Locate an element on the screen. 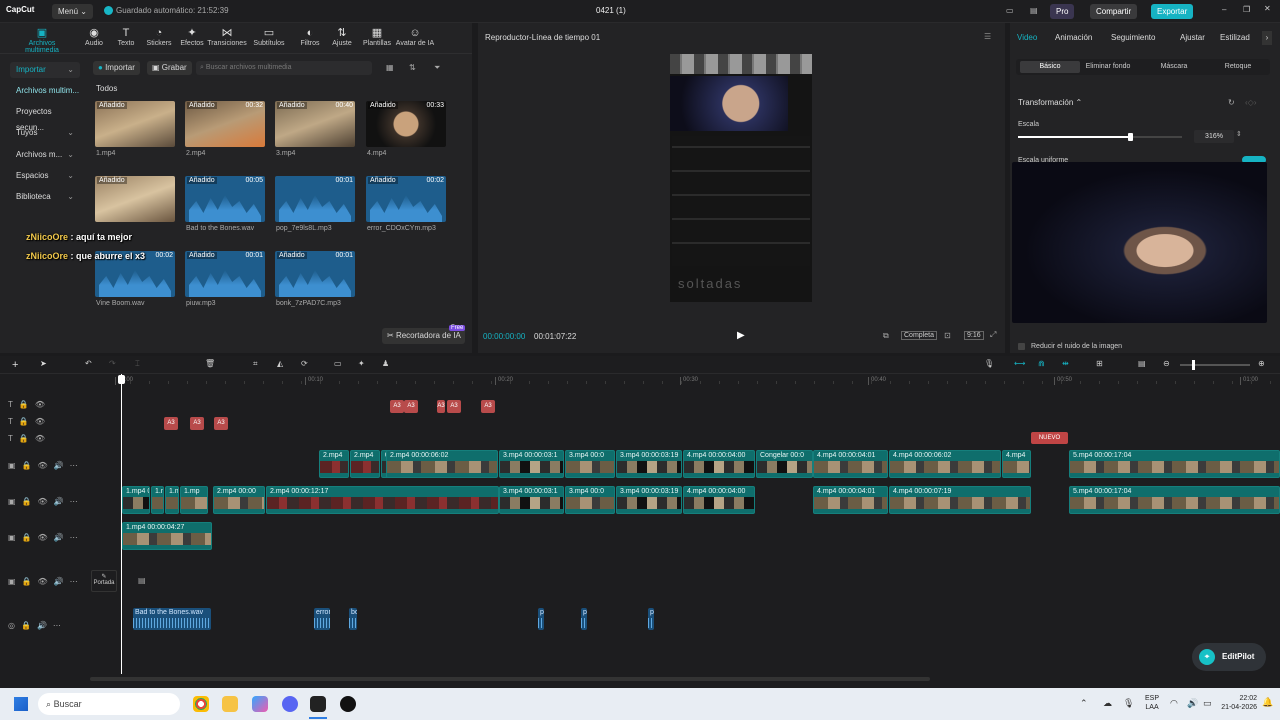 This screenshot has width=1280, height=720. zoom-out-icon: ⊖ is located at coordinates (1166, 363).